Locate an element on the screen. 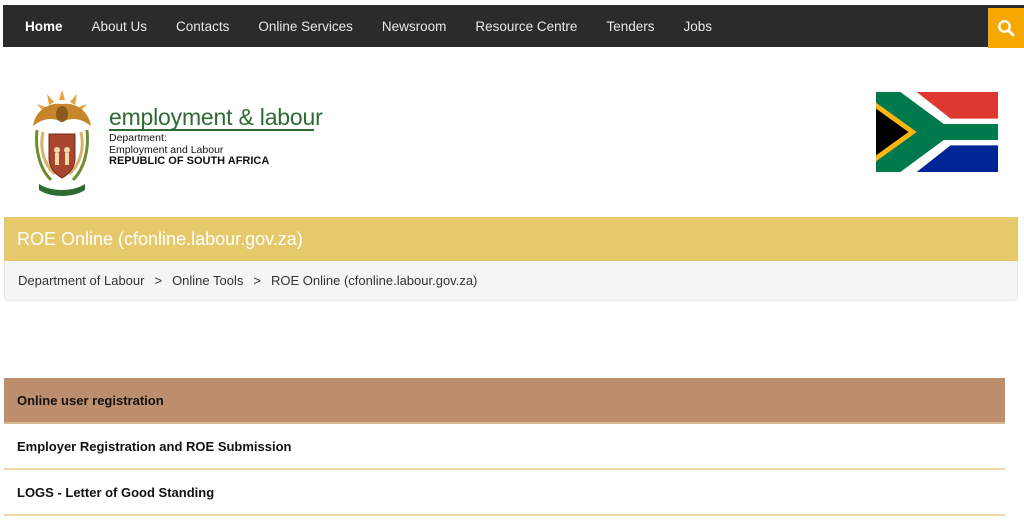  menu-employer-registration: Employer Registration and ROE Submission is located at coordinates (504, 447).